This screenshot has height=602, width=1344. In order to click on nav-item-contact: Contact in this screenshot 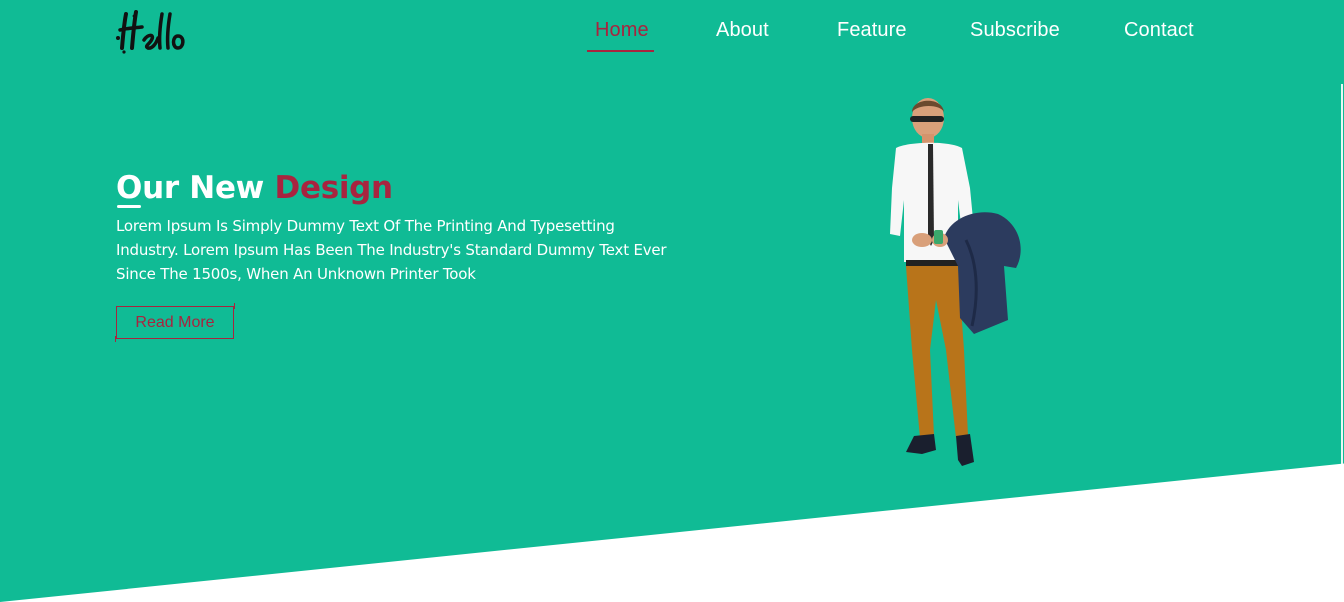, I will do `click(1159, 30)`.